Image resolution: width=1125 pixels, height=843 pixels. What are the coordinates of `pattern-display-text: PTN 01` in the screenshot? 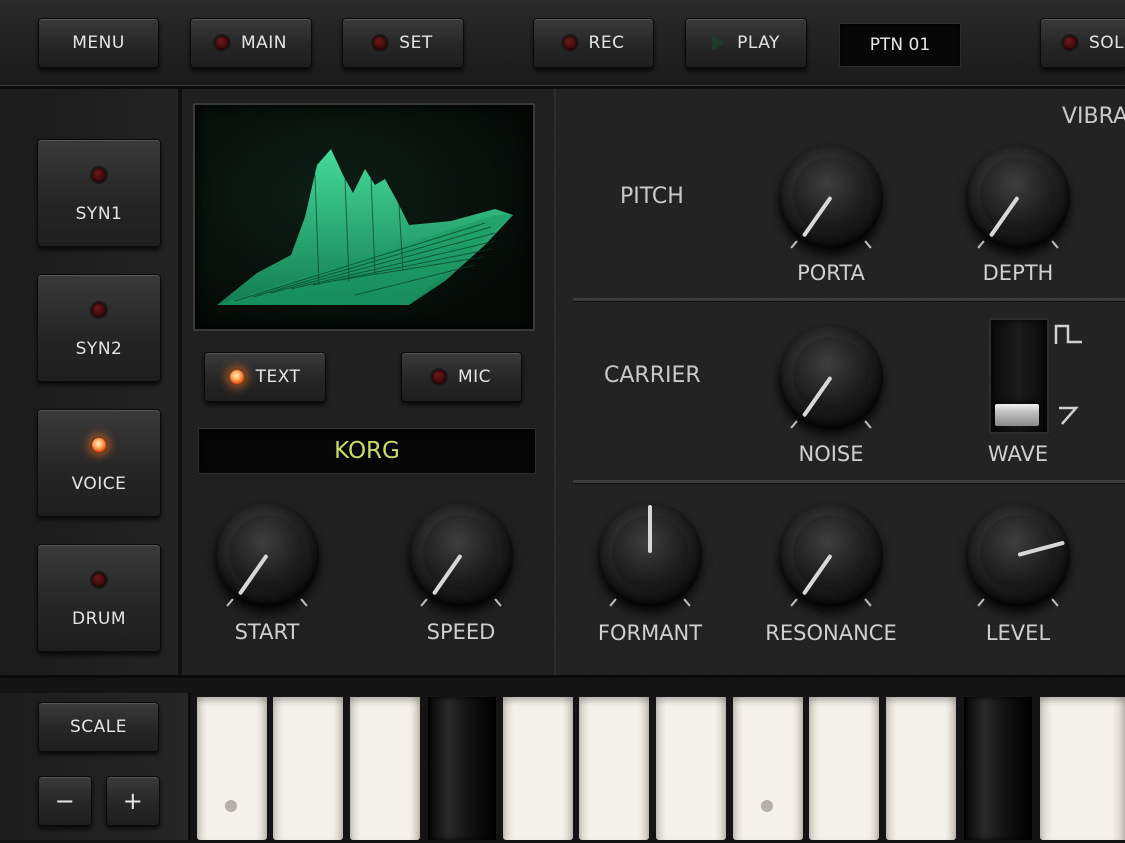 It's located at (900, 45).